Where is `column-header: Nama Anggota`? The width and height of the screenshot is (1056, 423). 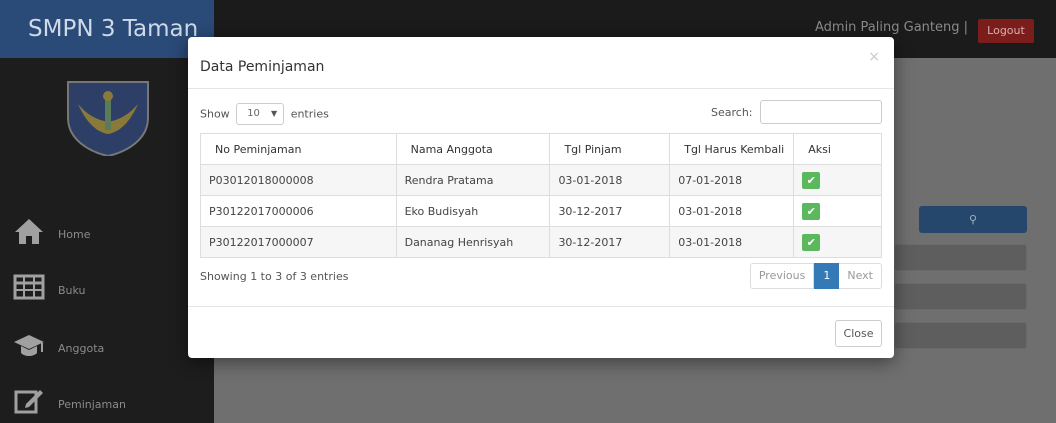 column-header: Nama Anggota is located at coordinates (473, 149).